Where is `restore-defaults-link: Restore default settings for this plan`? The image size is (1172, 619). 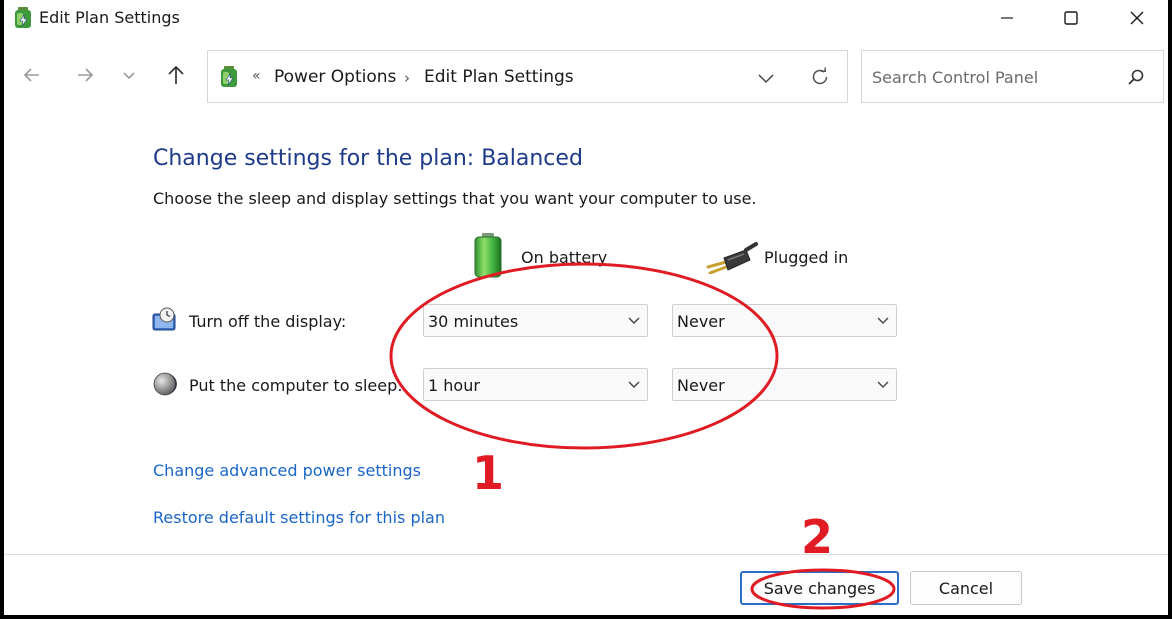
restore-defaults-link: Restore default settings for this plan is located at coordinates (299, 517).